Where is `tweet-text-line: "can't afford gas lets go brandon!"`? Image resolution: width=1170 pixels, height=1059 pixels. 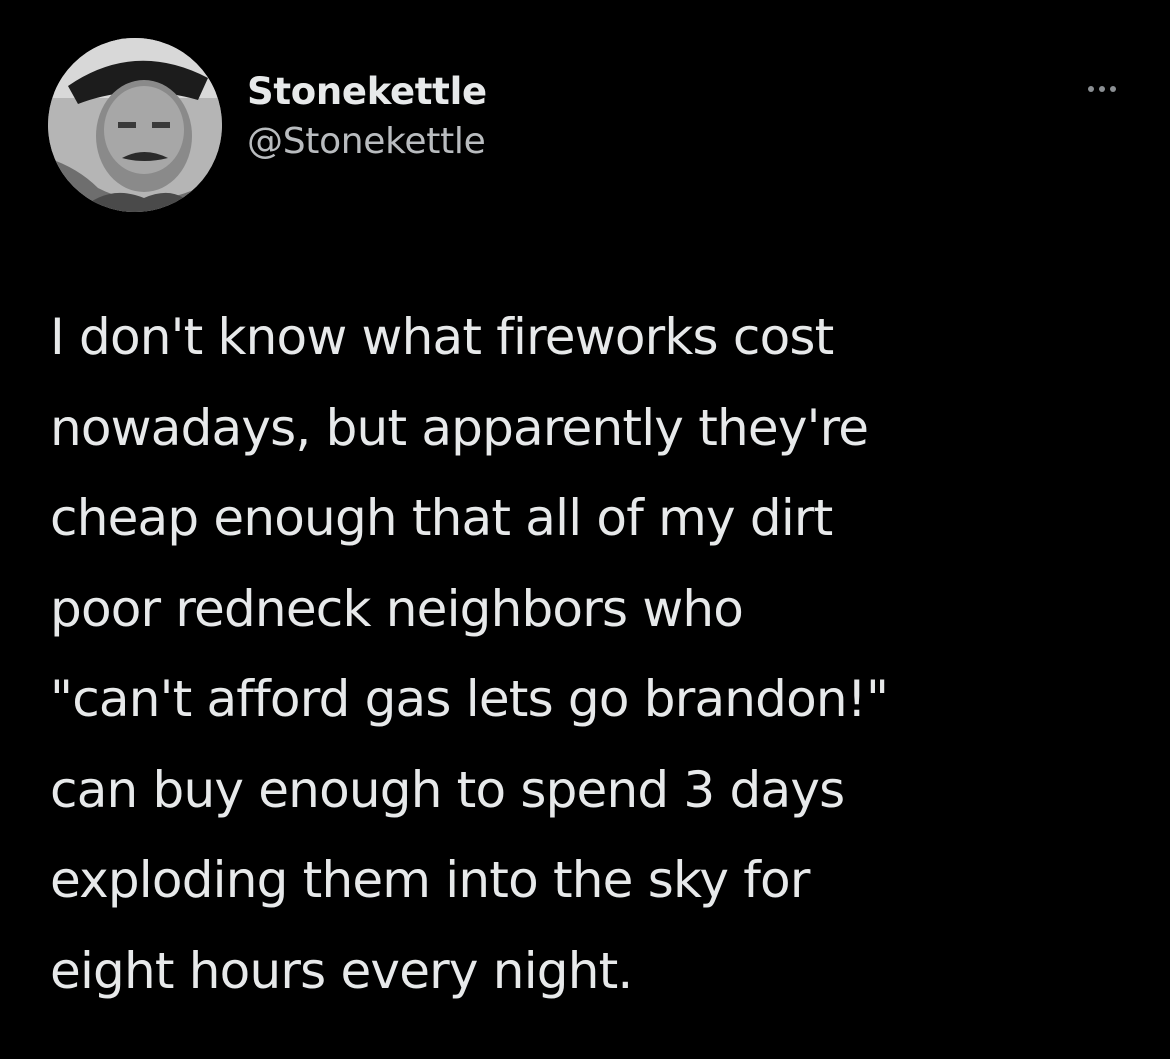 tweet-text-line: "can't afford gas lets go brandon!" is located at coordinates (469, 699).